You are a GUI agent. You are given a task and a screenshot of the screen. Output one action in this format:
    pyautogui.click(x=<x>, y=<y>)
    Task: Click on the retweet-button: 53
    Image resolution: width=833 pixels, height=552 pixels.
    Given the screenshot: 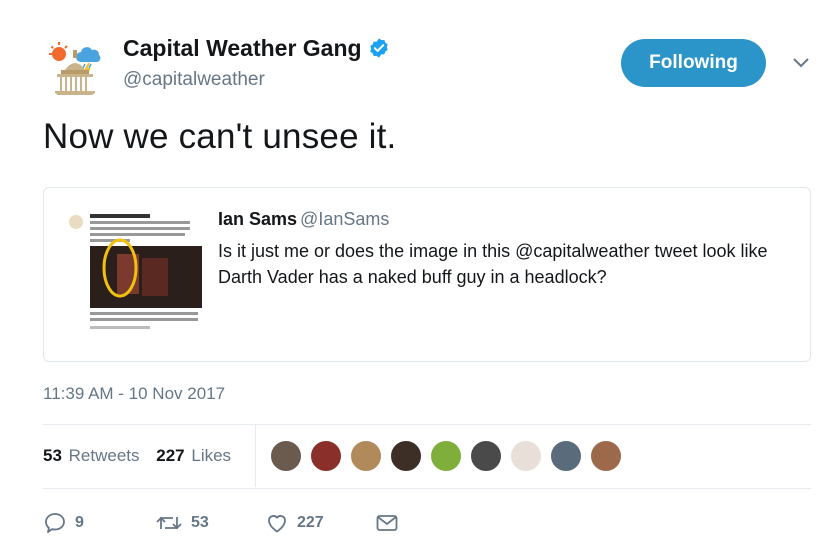 What is the action you would take?
    pyautogui.click(x=182, y=523)
    